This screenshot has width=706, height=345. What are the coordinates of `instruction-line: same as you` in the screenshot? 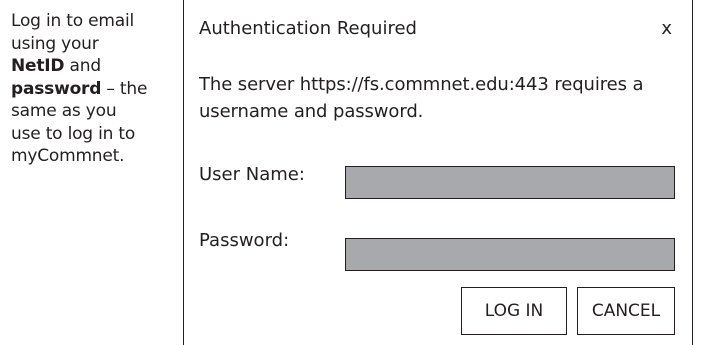 It's located at (64, 111).